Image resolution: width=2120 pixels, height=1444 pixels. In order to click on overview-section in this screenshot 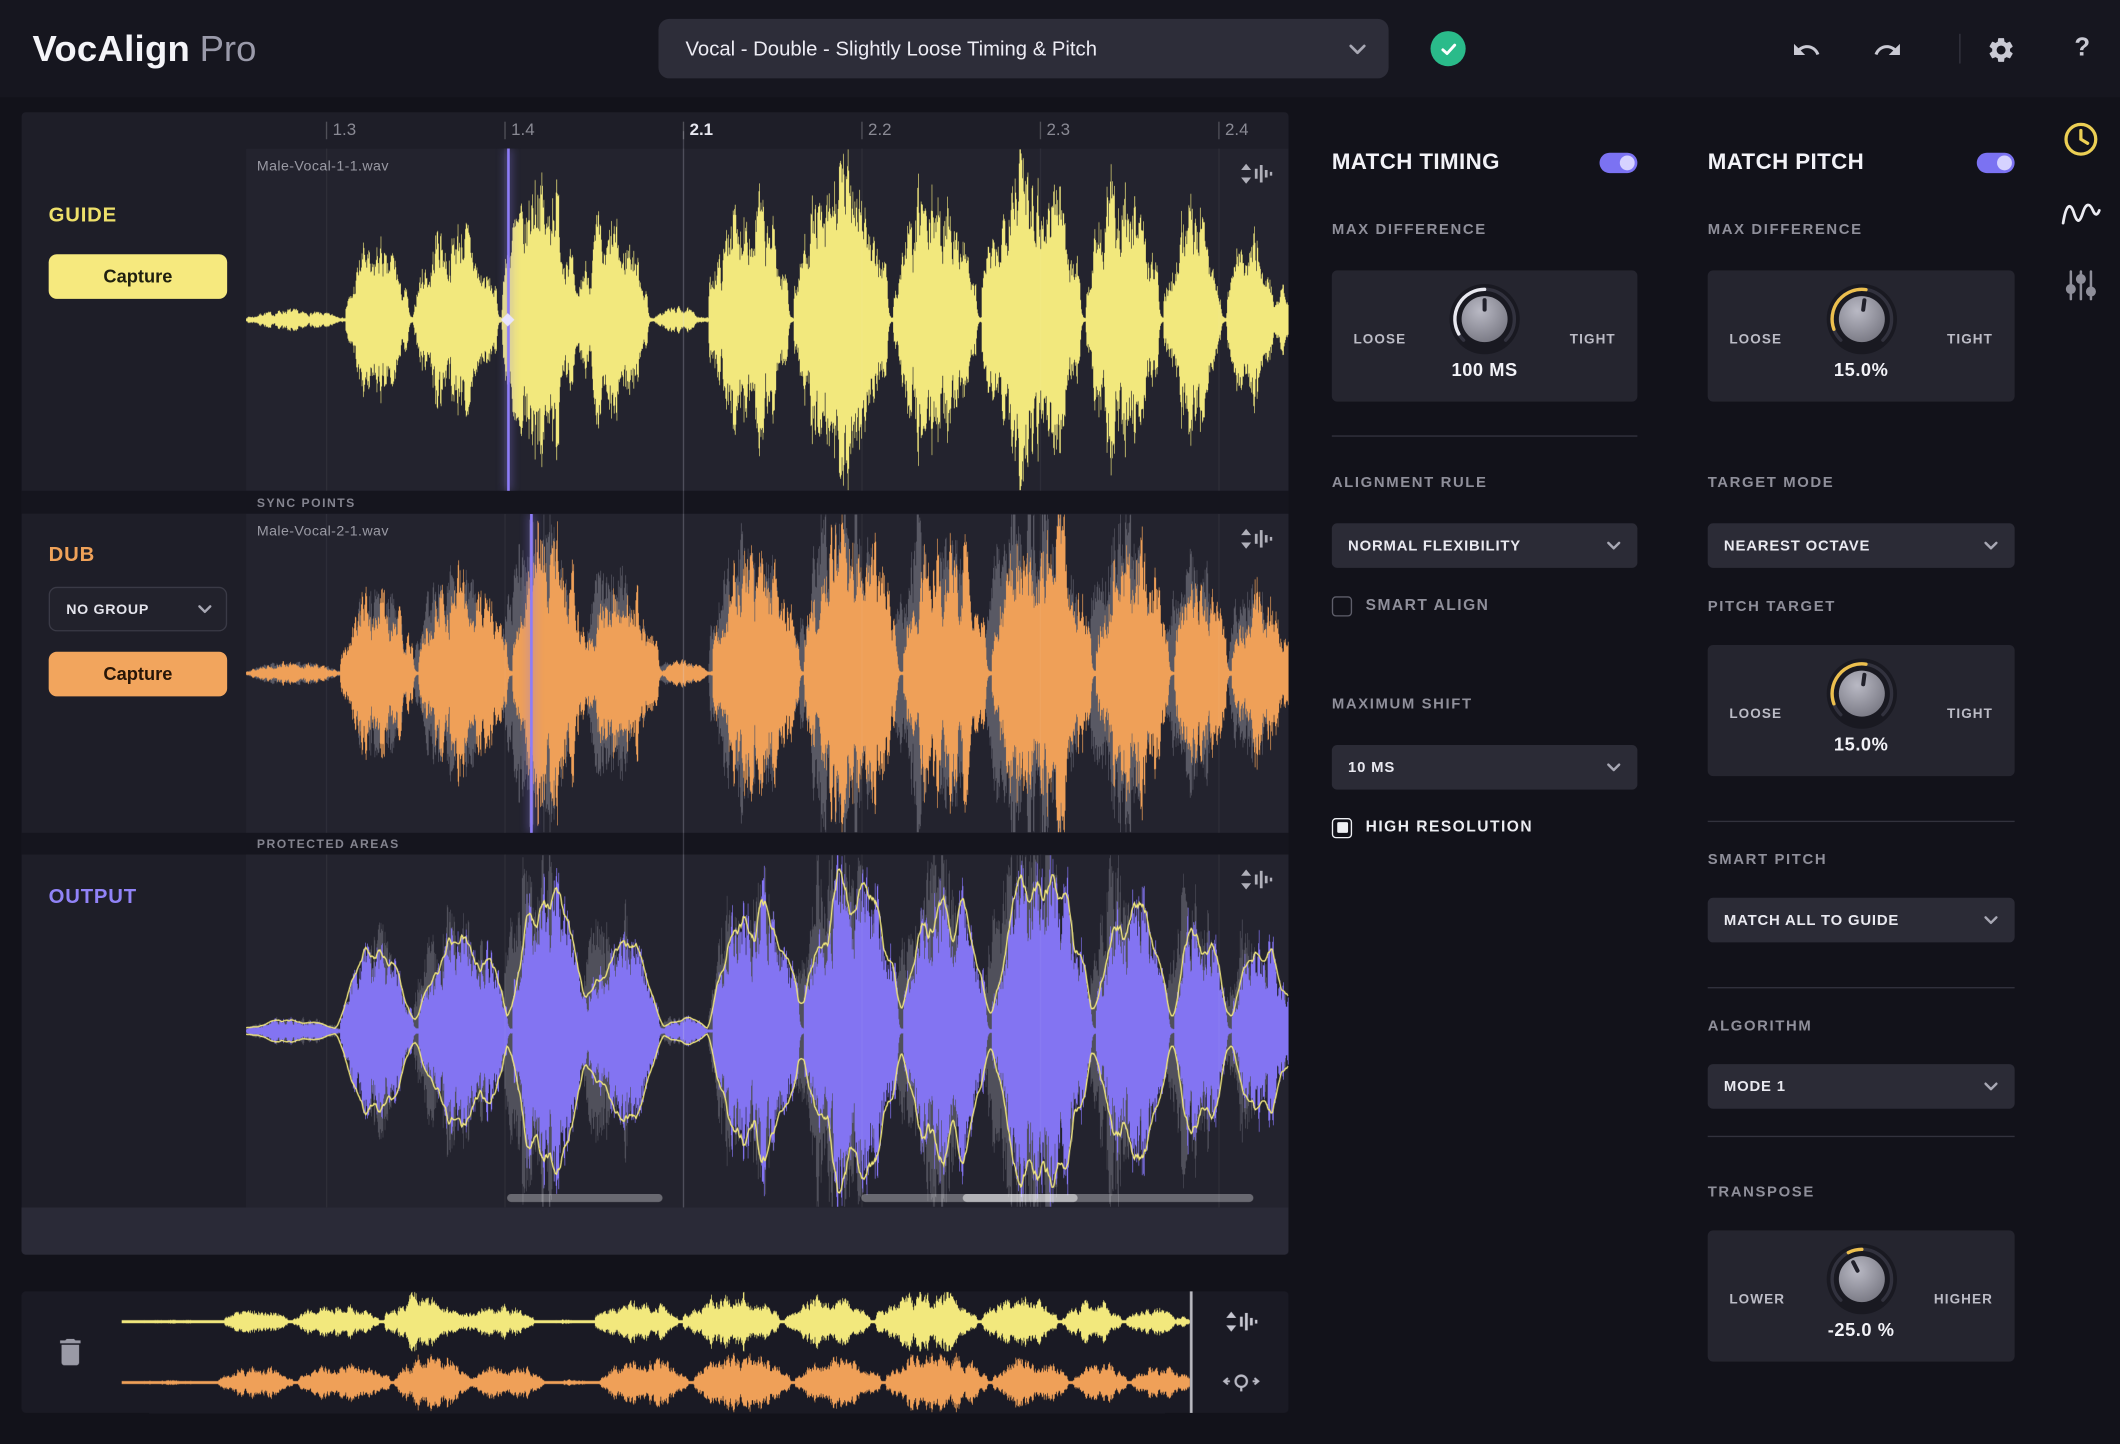, I will do `click(655, 1352)`.